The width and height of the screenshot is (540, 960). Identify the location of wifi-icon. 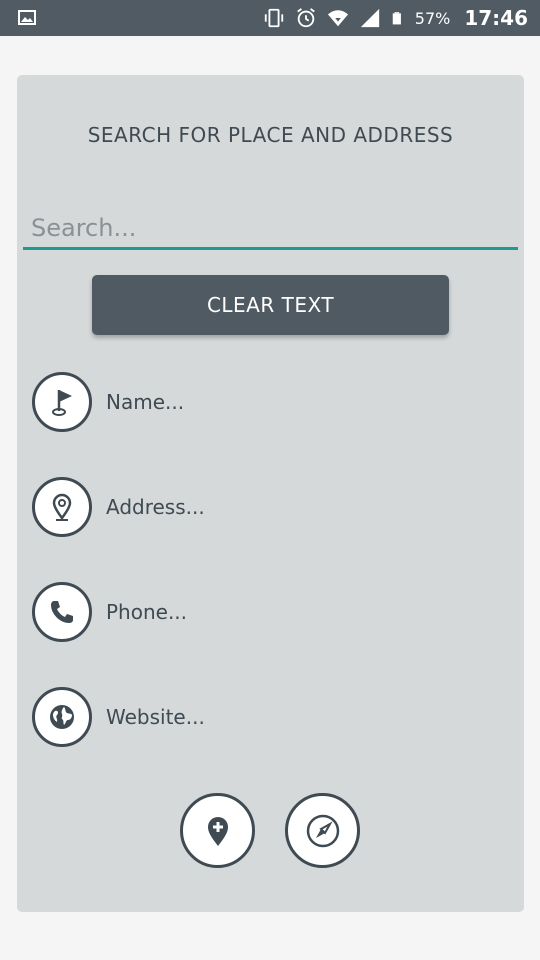
(337, 18).